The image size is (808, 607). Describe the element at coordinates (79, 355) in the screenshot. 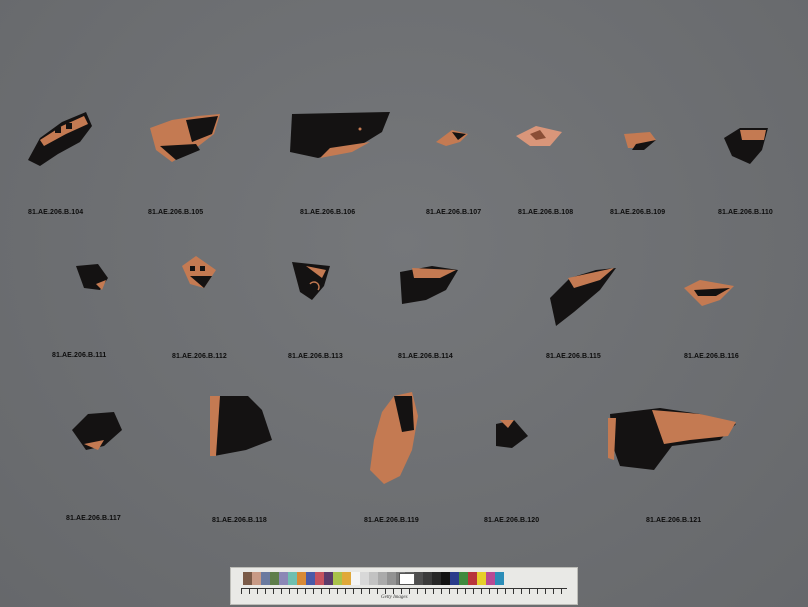

I see `object-label-111: 81.AE.206.B.111` at that location.